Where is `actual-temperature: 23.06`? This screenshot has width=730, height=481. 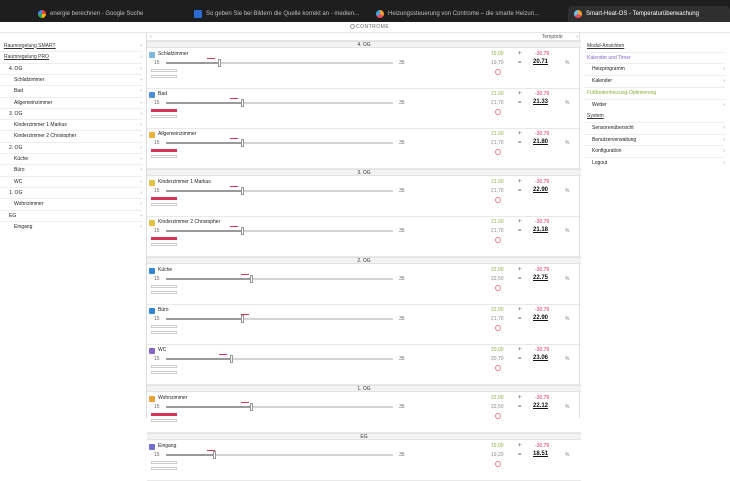
actual-temperature: 23.06 is located at coordinates (540, 358).